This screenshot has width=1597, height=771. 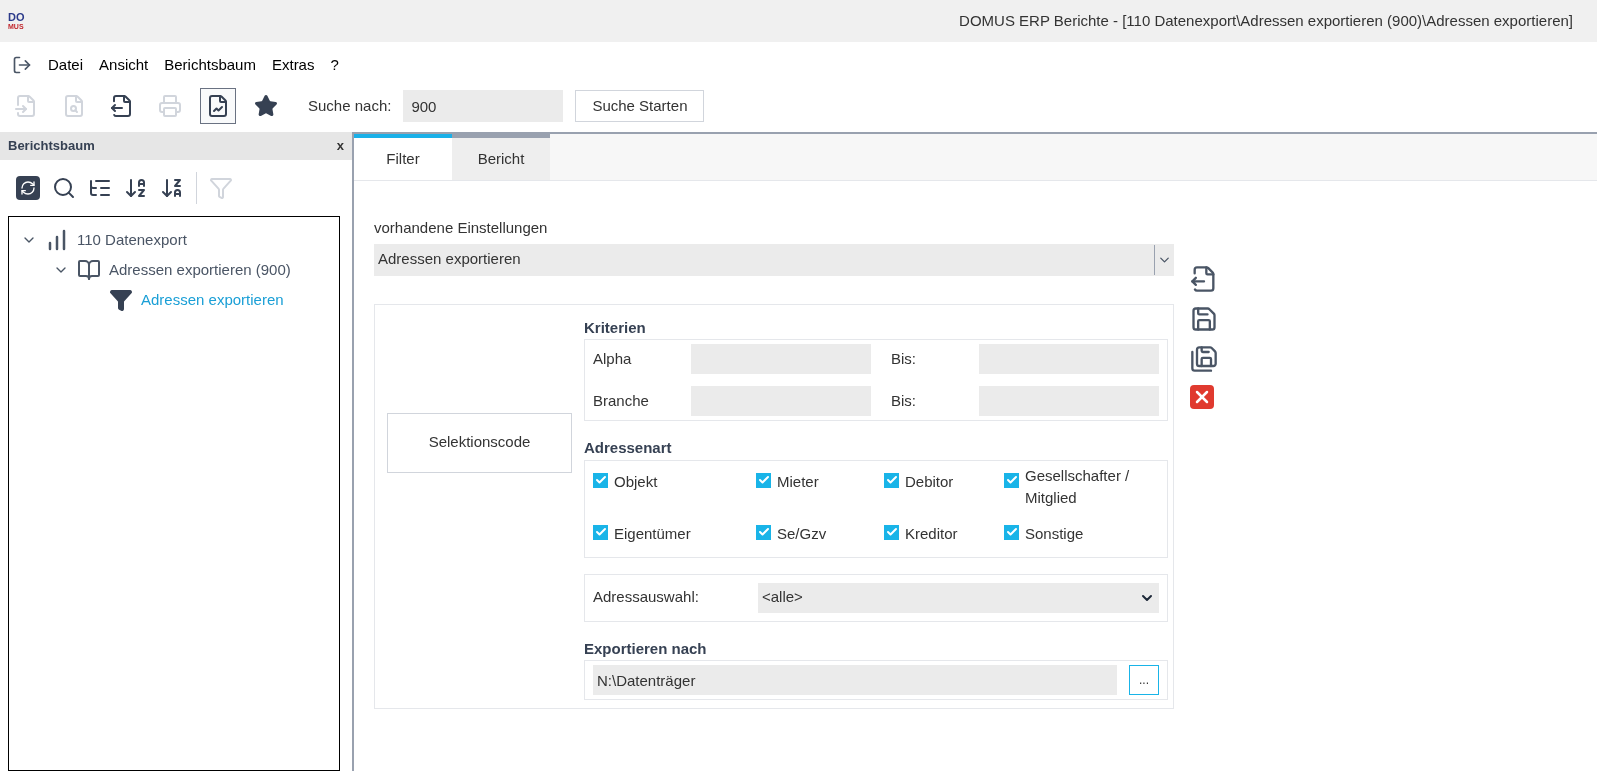 I want to click on dropdown-value: Adressen exportieren, so click(x=449, y=259).